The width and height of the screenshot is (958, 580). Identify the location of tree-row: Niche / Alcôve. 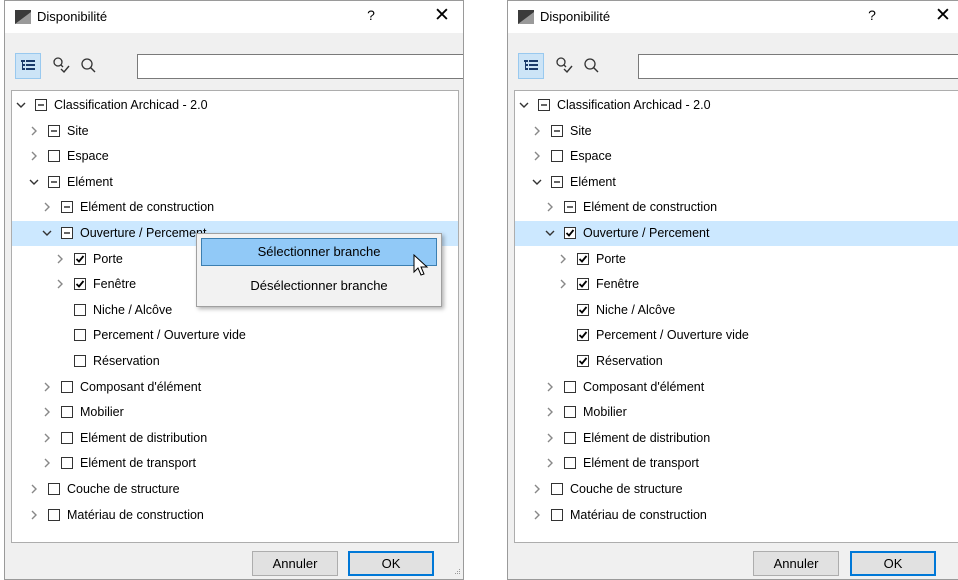
(736, 310).